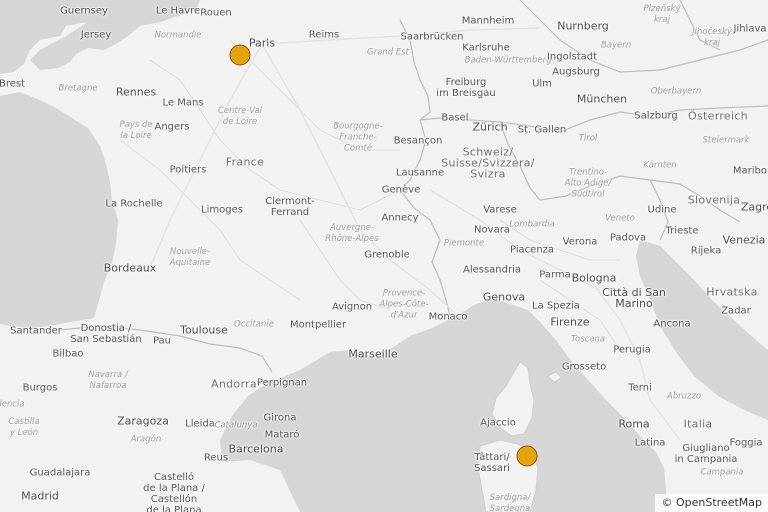 This screenshot has height=512, width=768. Describe the element at coordinates (68, 354) in the screenshot. I see `label-bilbao: Bilbao` at that location.